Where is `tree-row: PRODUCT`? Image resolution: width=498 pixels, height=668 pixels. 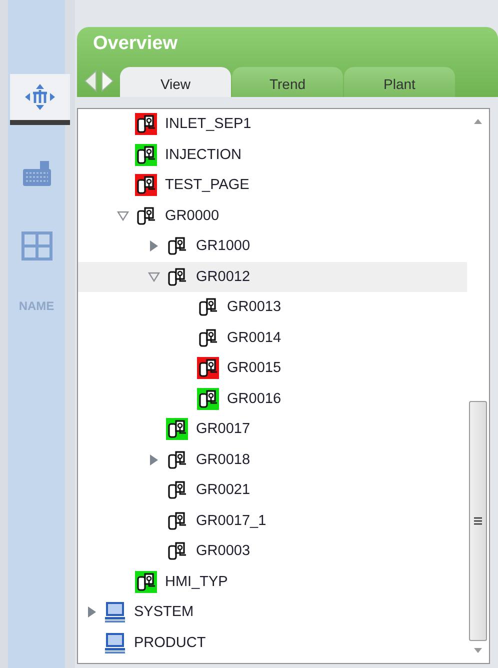
tree-row: PRODUCT is located at coordinates (272, 643).